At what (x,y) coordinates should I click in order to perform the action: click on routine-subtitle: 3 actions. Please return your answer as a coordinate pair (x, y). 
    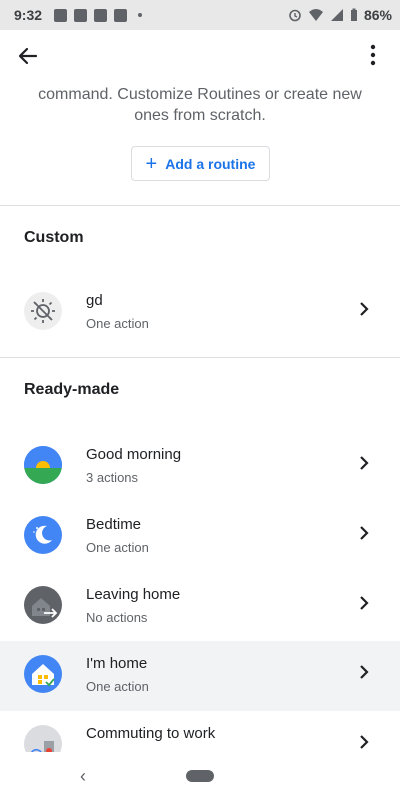
    Looking at the image, I should click on (112, 477).